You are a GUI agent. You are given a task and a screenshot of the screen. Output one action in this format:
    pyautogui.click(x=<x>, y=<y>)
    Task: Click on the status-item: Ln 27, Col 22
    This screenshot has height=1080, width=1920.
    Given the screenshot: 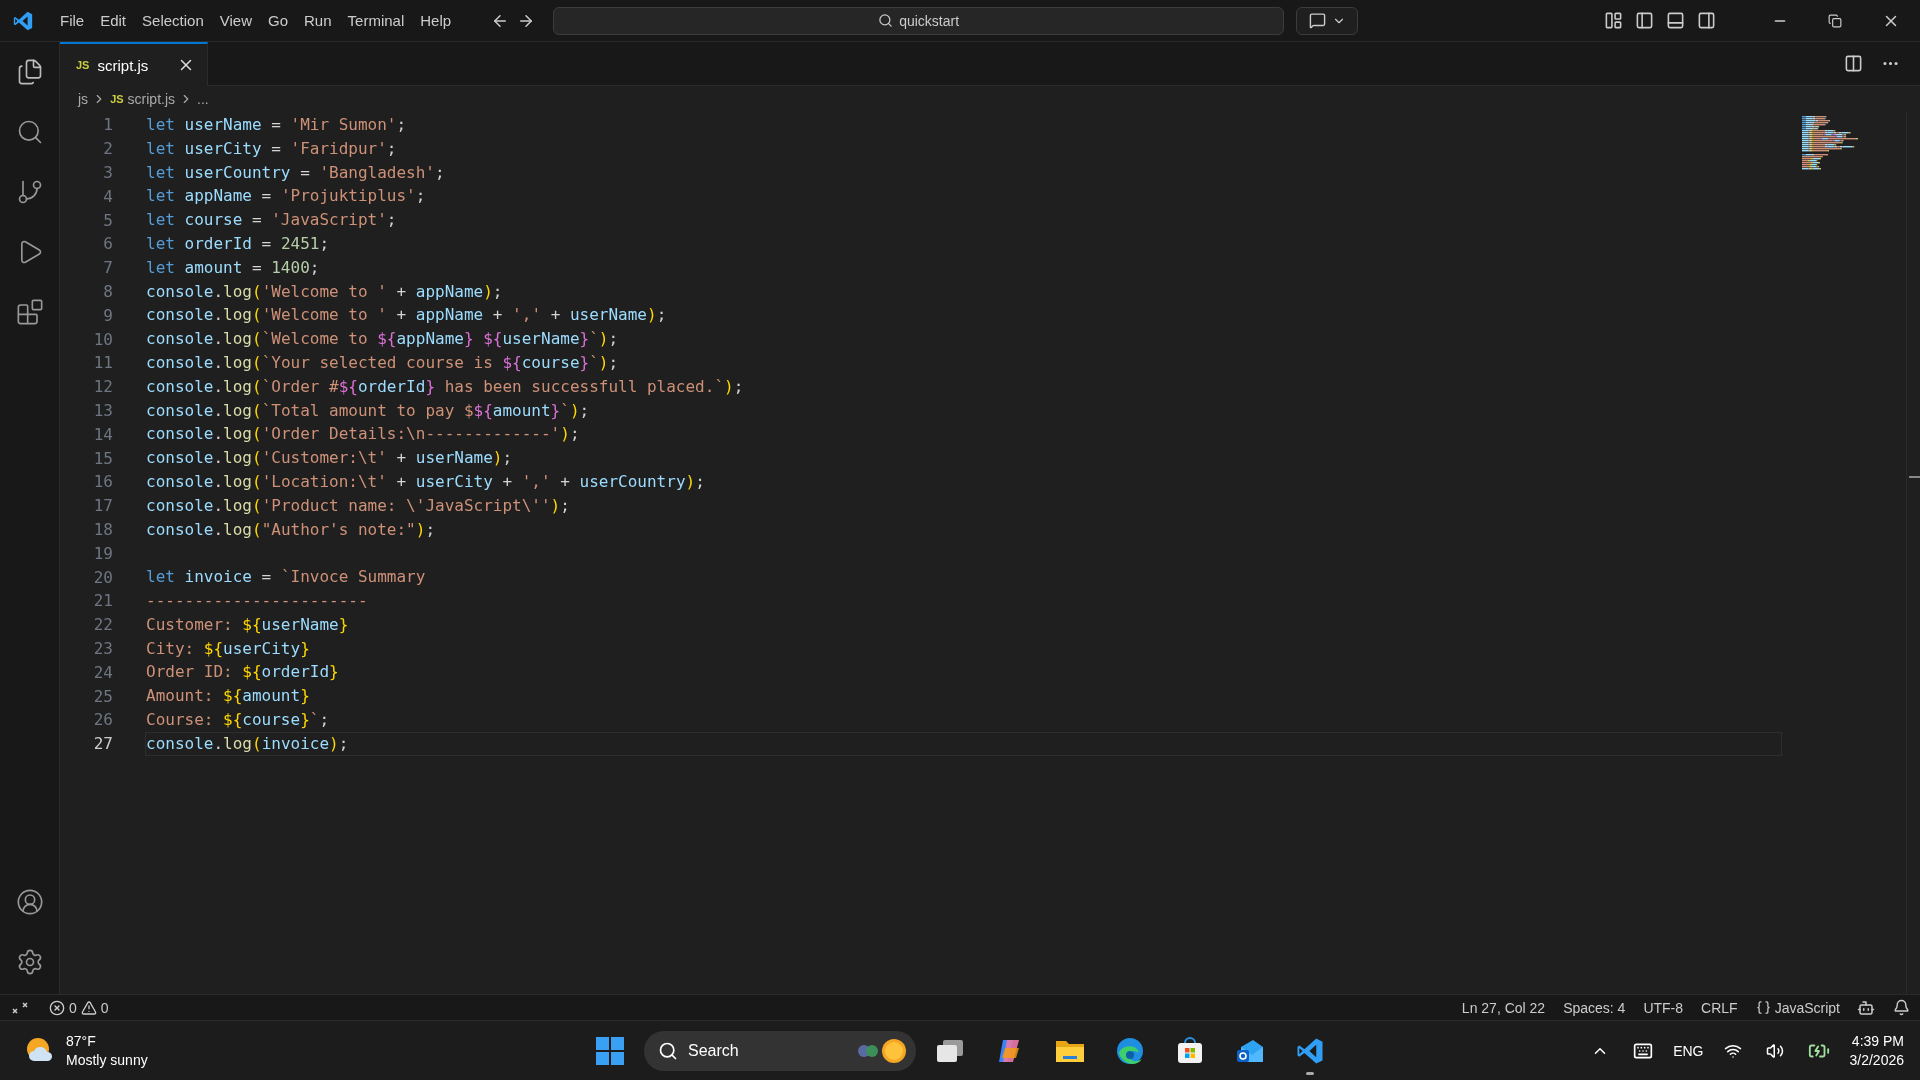 What is the action you would take?
    pyautogui.click(x=1503, y=1007)
    